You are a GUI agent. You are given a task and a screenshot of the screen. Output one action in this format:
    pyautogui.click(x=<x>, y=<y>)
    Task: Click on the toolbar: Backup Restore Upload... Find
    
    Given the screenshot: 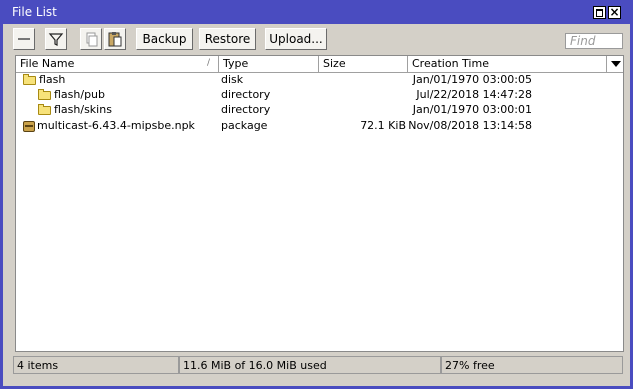 What is the action you would take?
    pyautogui.click(x=316, y=40)
    